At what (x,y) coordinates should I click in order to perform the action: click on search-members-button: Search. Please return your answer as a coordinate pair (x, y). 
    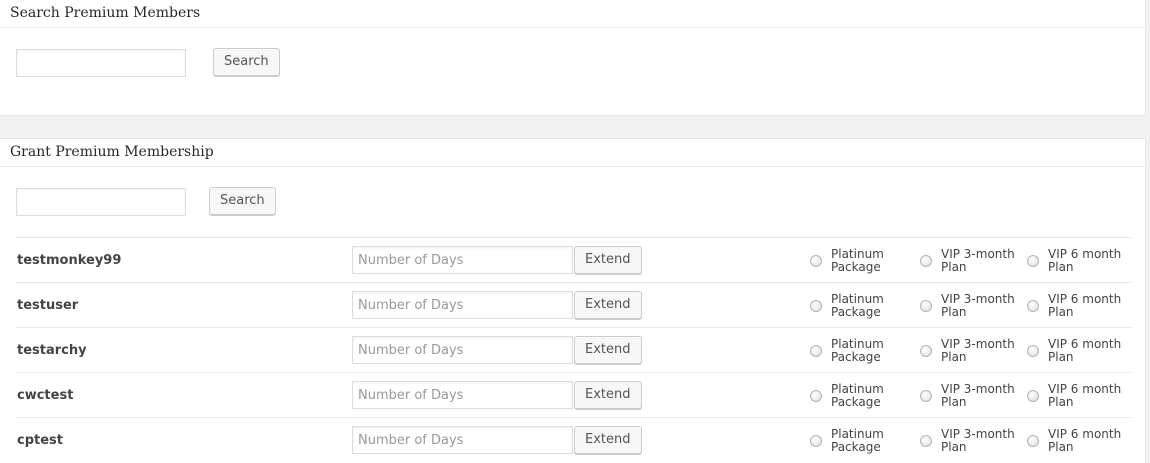
    Looking at the image, I should click on (246, 62).